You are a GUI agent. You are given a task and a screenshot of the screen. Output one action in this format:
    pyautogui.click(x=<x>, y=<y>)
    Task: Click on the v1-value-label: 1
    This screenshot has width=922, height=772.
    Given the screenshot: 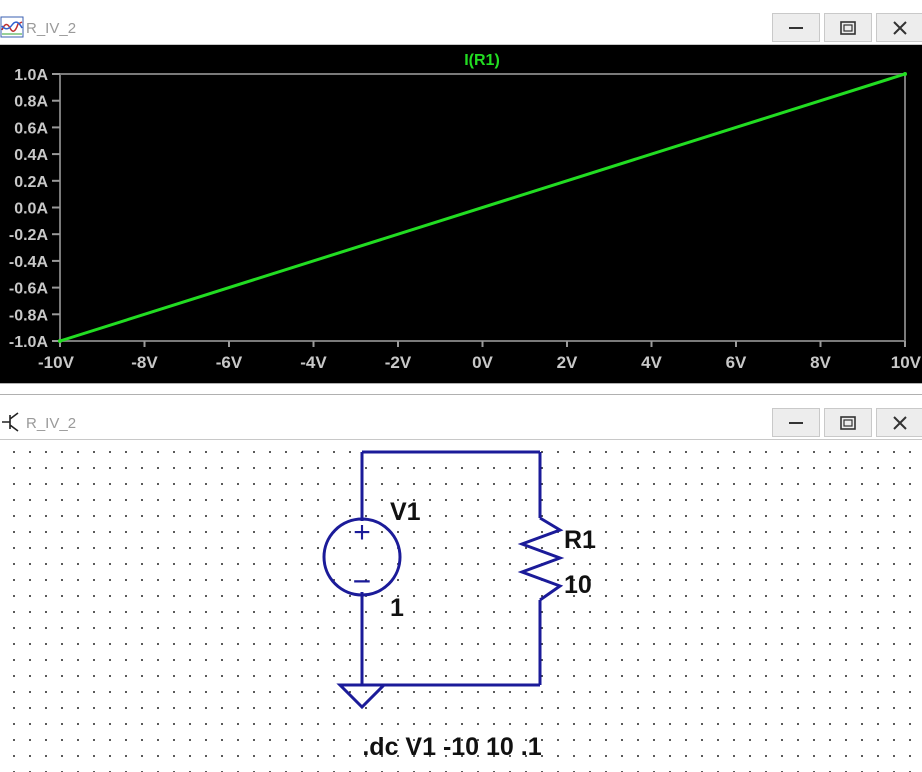 What is the action you would take?
    pyautogui.click(x=397, y=608)
    